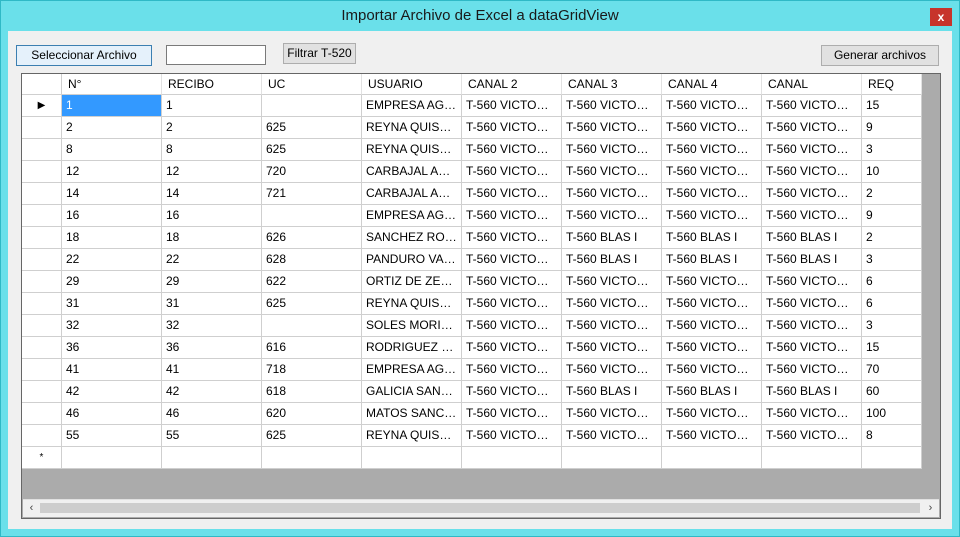 This screenshot has height=537, width=960. What do you see at coordinates (892, 414) in the screenshot?
I see `table-cell: 100` at bounding box center [892, 414].